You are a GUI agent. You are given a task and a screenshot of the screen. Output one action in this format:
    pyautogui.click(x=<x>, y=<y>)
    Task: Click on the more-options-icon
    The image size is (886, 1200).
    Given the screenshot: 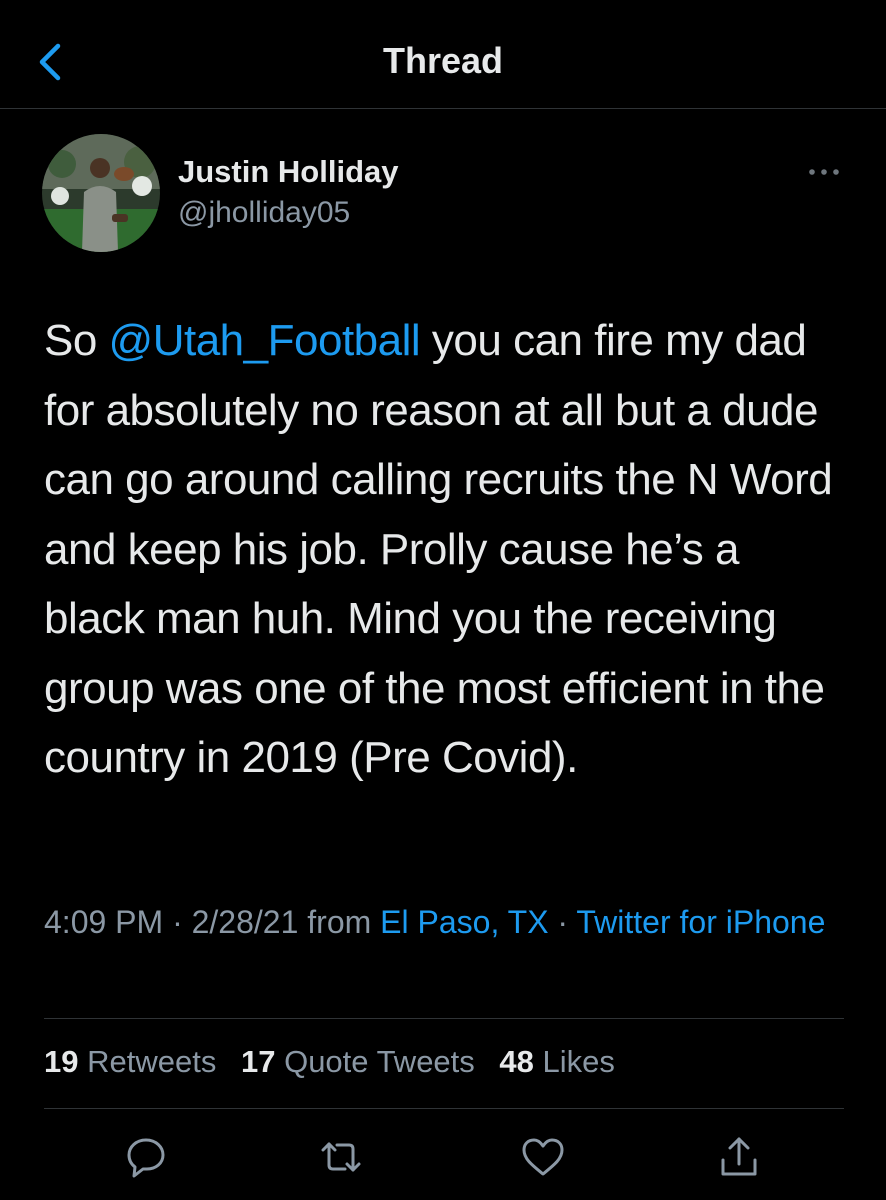 What is the action you would take?
    pyautogui.click(x=824, y=172)
    